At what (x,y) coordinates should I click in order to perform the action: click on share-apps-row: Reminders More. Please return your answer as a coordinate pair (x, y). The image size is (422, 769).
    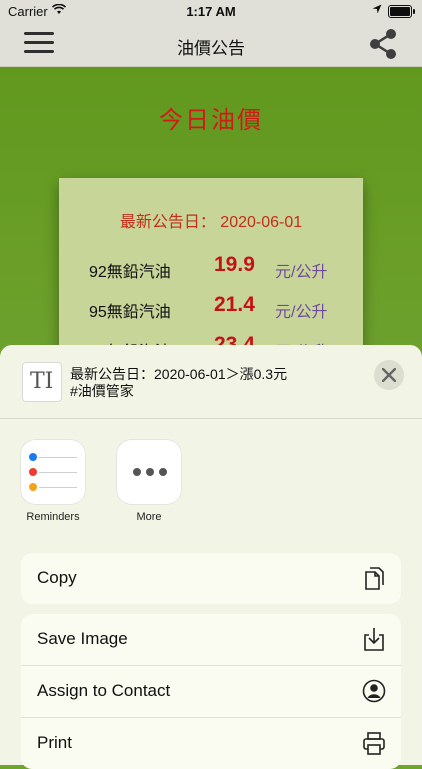
    Looking at the image, I should click on (211, 485).